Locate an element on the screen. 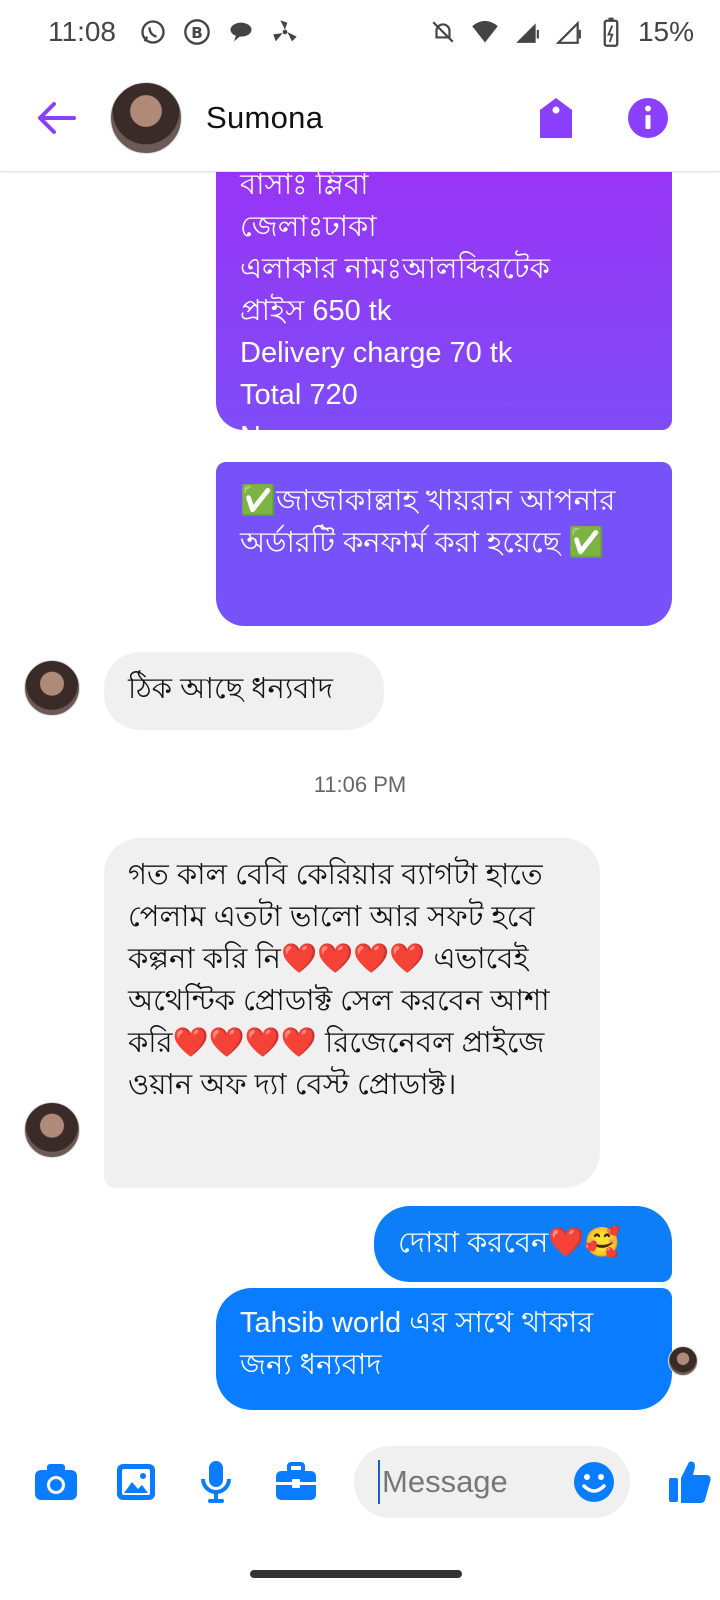 This screenshot has width=720, height=1600. conversation-header: Sumona is located at coordinates (360, 118).